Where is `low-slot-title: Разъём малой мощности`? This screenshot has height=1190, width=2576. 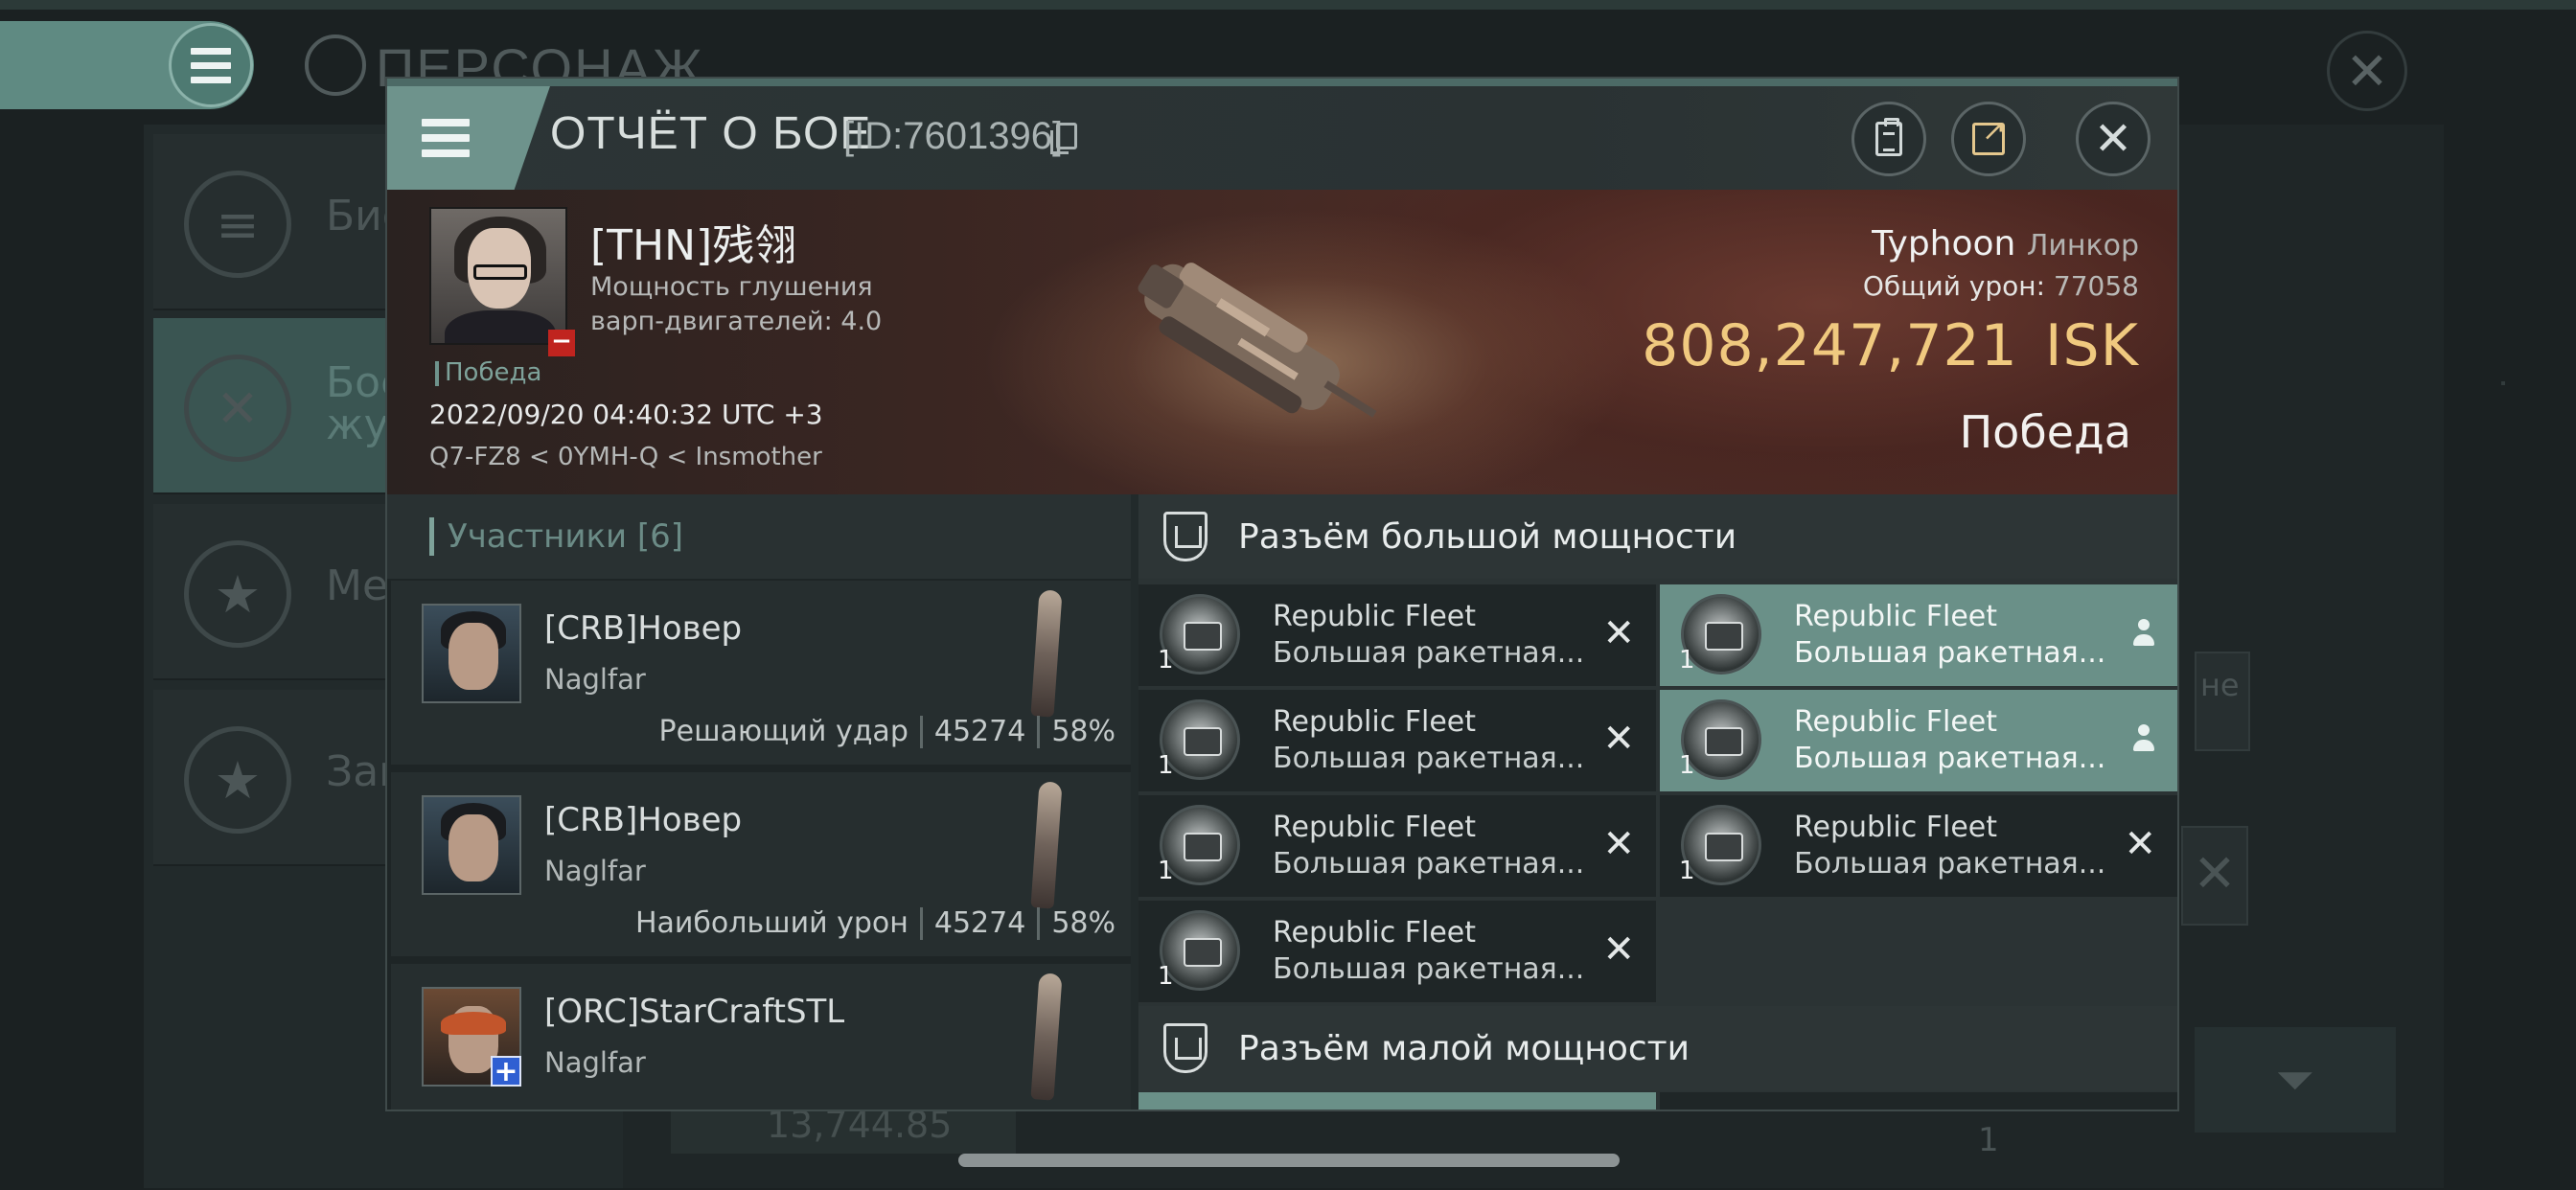
low-slot-title: Разъём малой мощности is located at coordinates (1464, 1048).